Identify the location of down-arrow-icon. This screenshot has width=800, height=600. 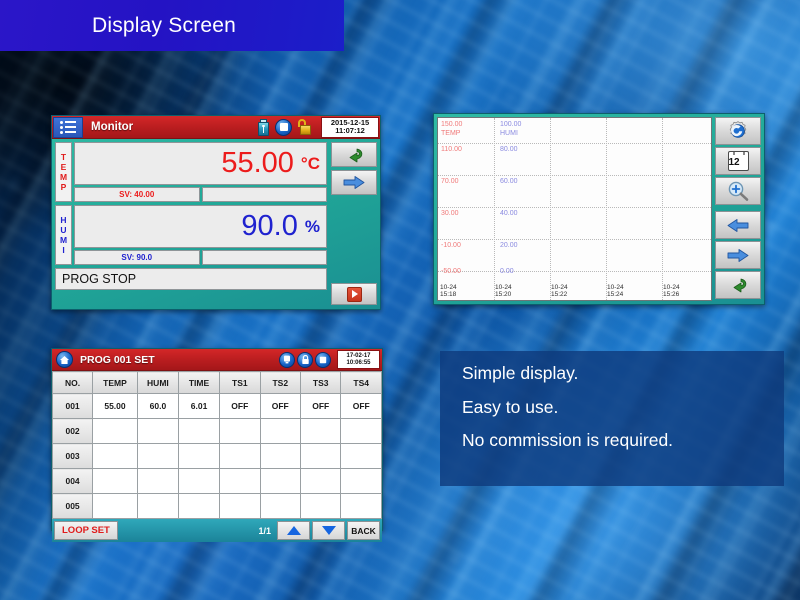
(328, 530).